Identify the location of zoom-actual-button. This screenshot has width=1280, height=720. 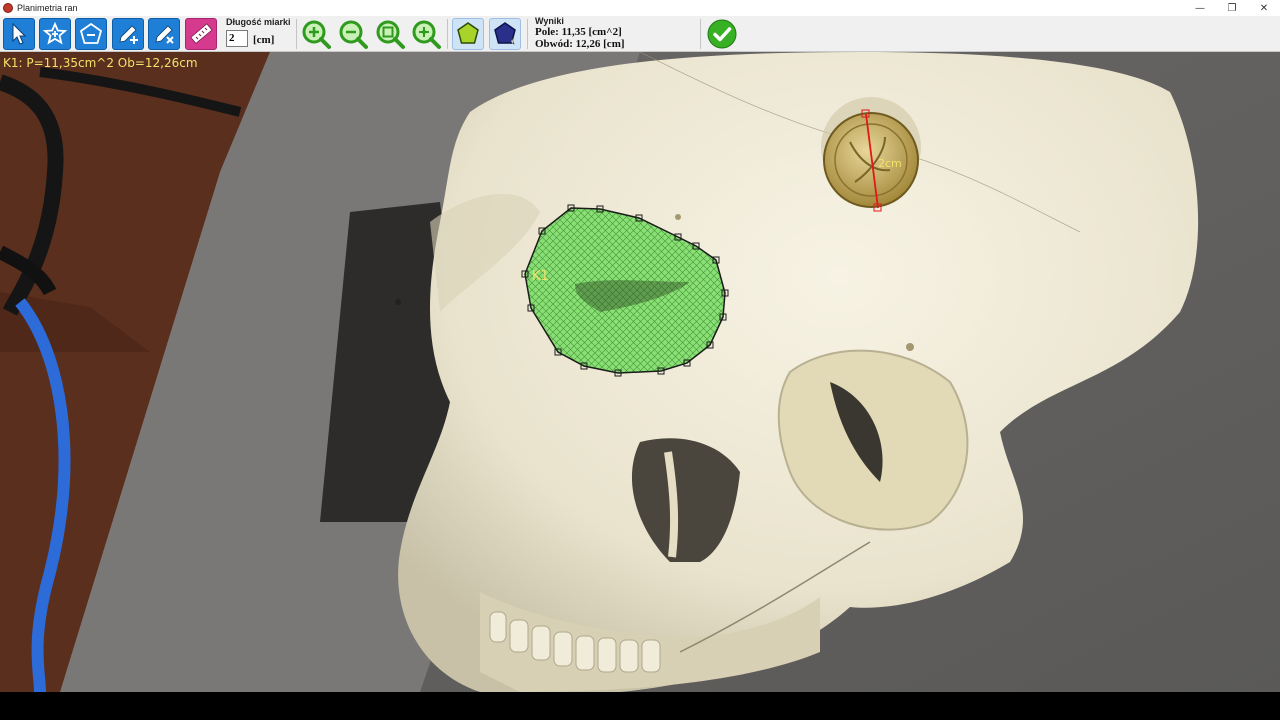
(426, 34).